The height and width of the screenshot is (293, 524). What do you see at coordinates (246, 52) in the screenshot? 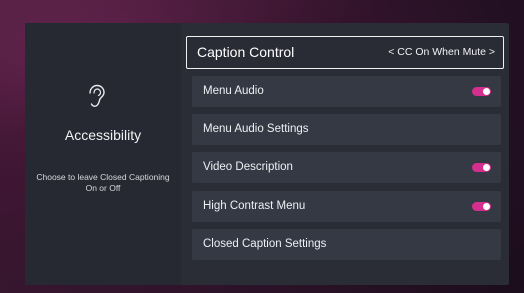
I see `caption-control-label: Caption Control` at bounding box center [246, 52].